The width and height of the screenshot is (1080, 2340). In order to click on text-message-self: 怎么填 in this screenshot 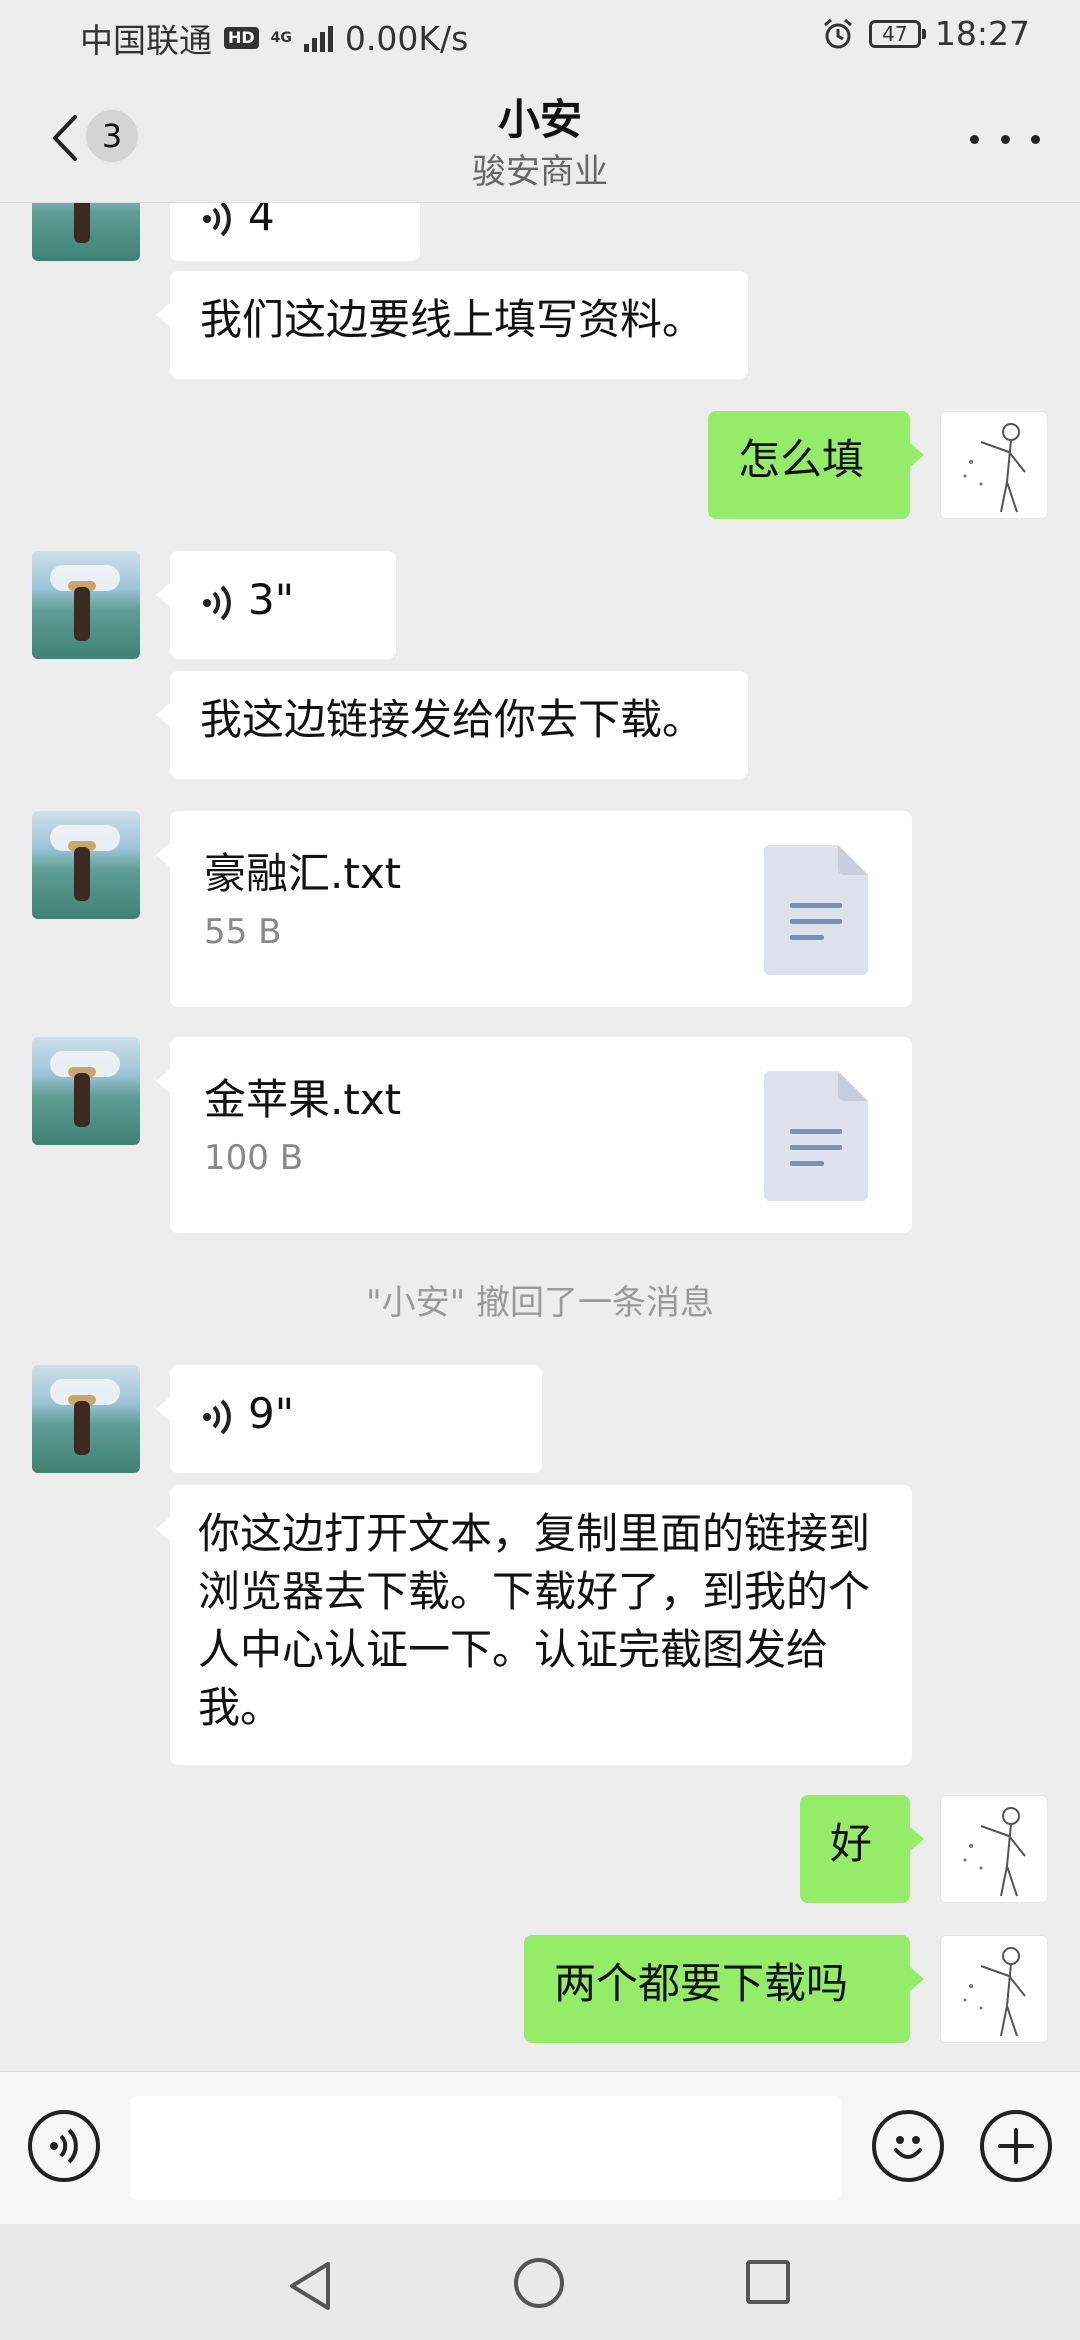, I will do `click(816, 465)`.